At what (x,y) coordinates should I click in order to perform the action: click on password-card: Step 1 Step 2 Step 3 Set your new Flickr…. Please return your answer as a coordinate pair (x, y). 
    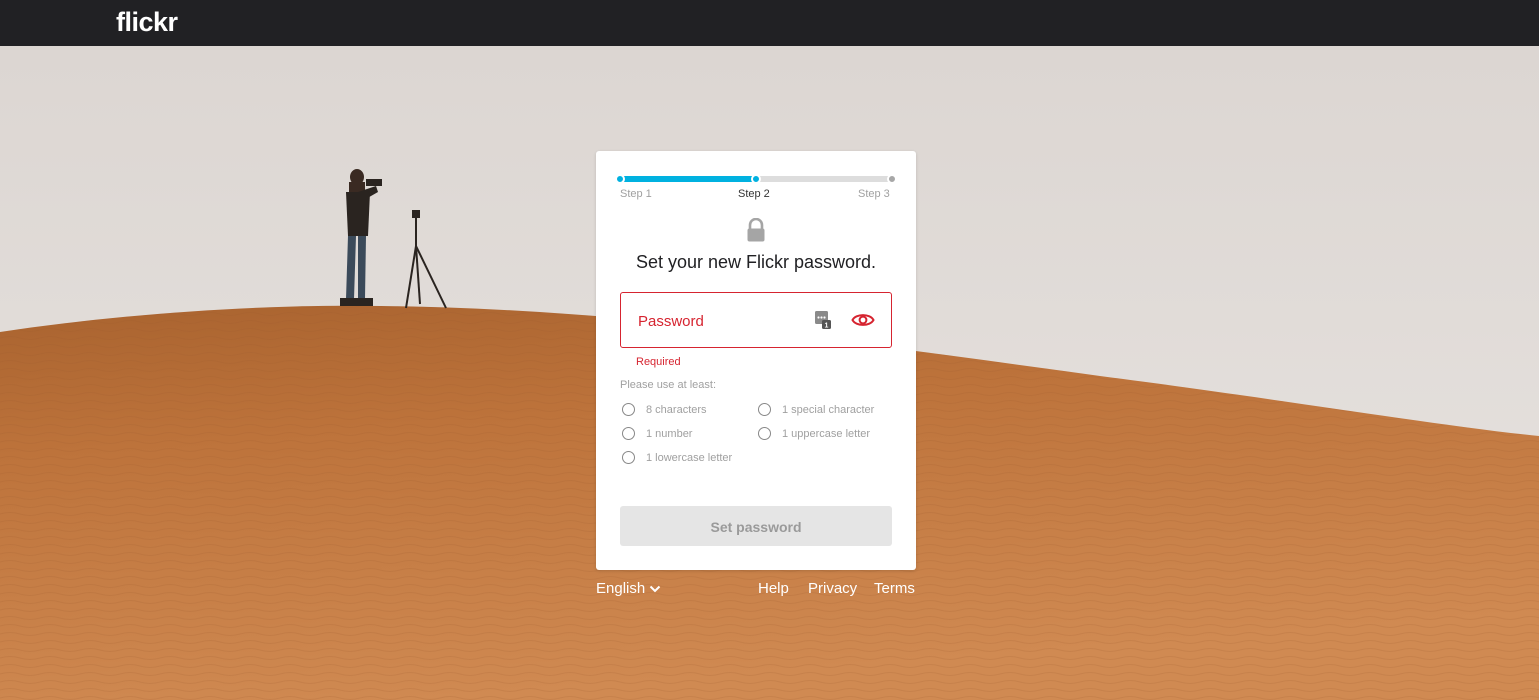
    Looking at the image, I should click on (756, 360).